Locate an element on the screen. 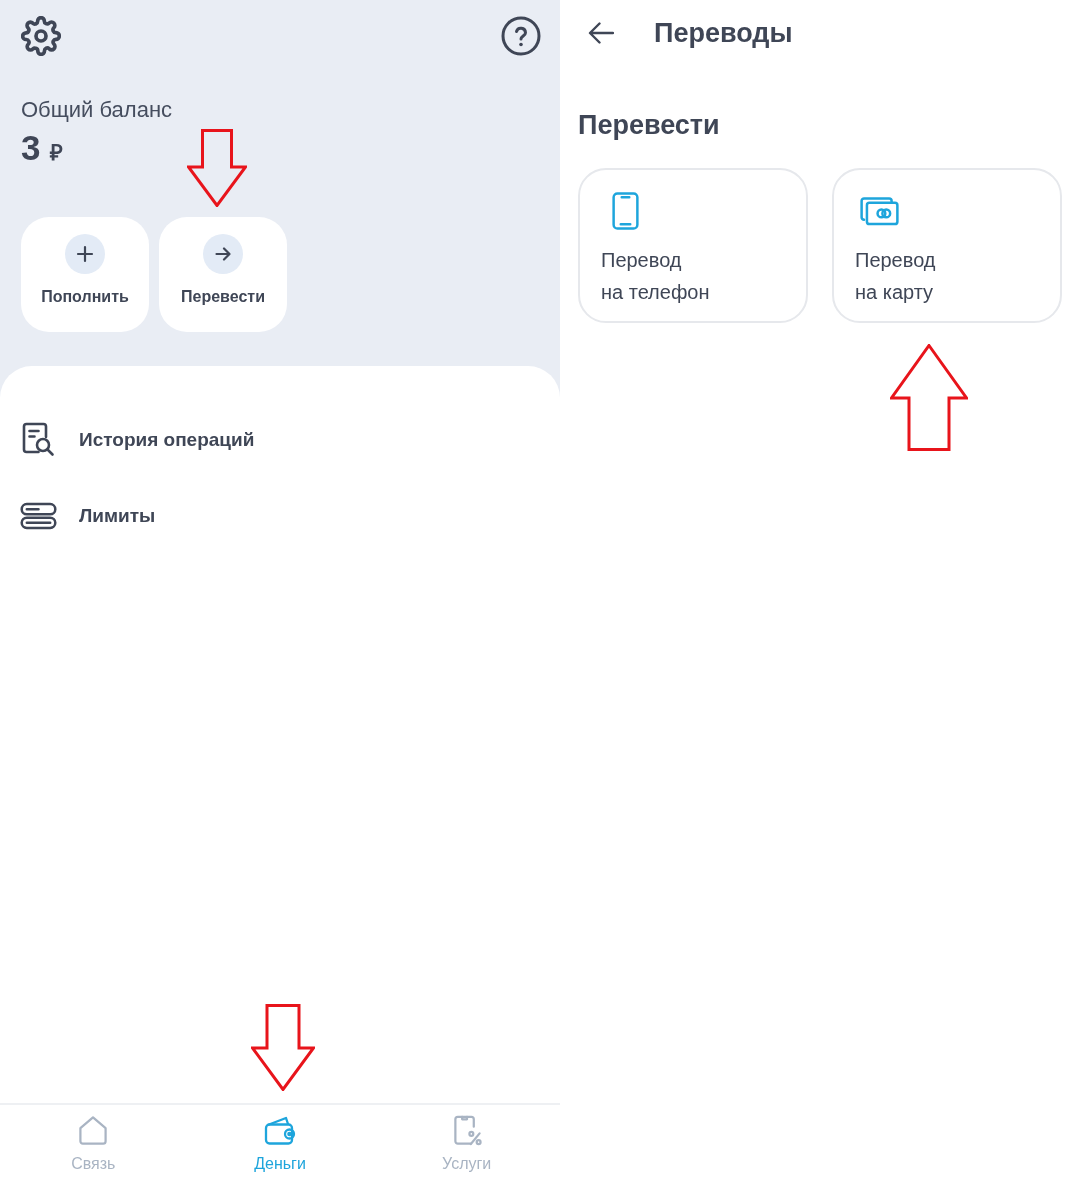  top-up-button: Пополнить is located at coordinates (85, 274).